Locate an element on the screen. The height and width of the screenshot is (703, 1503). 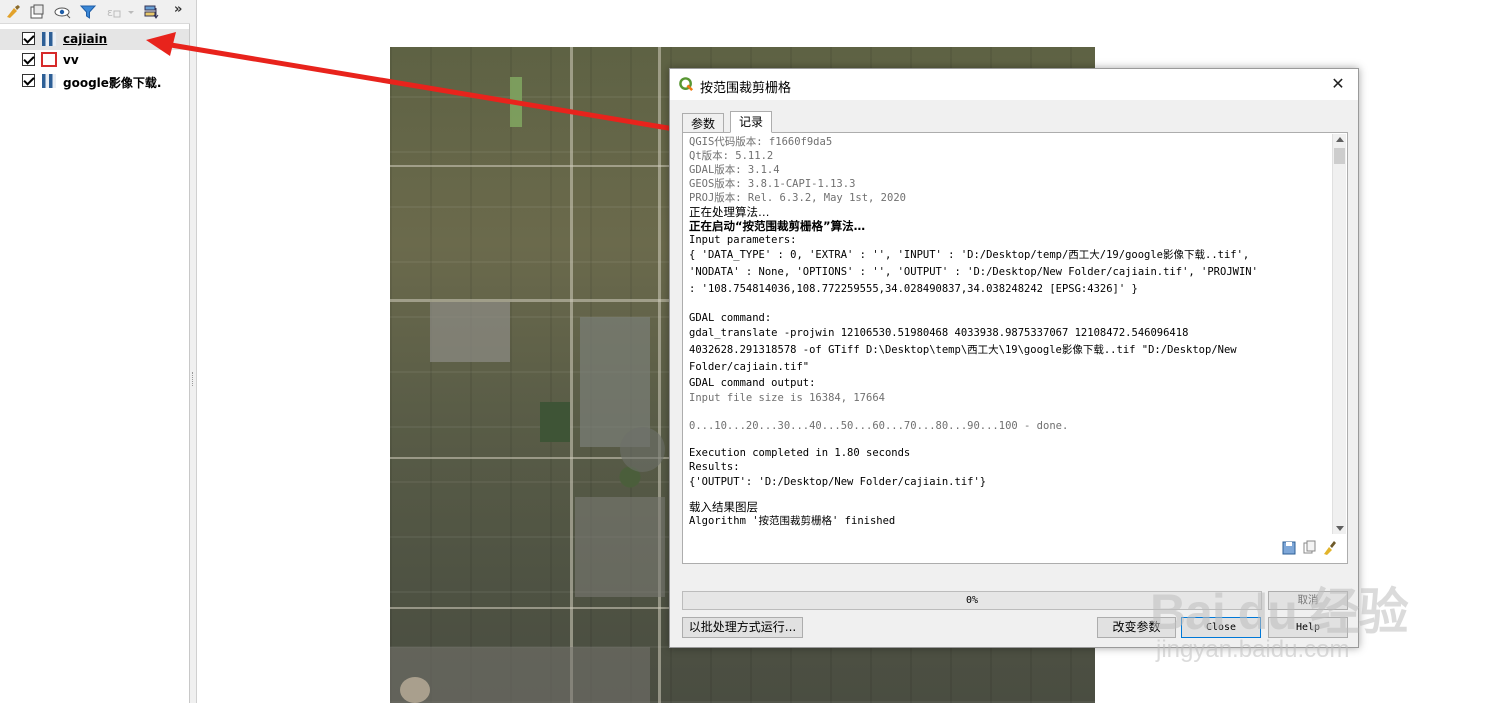
scroll-down-icon is located at coordinates (1340, 528).